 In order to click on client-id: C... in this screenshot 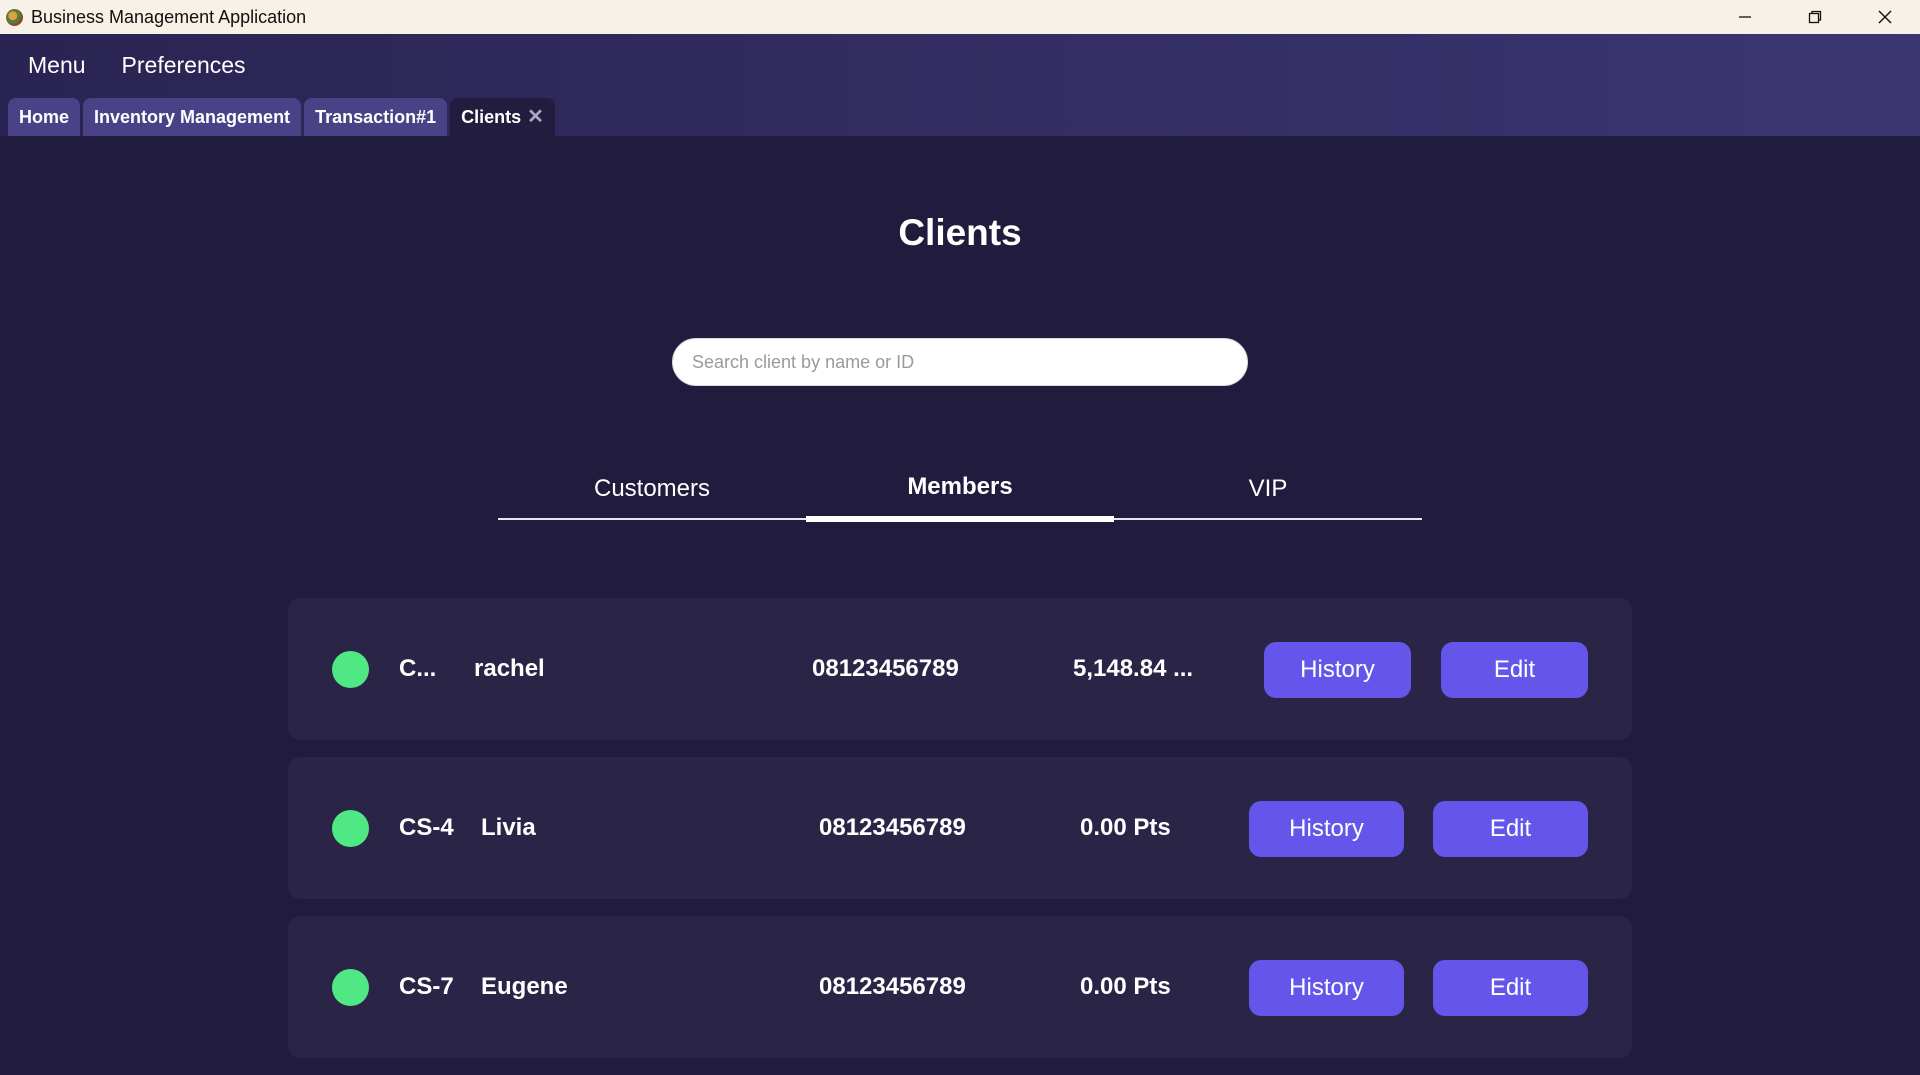, I will do `click(418, 668)`.